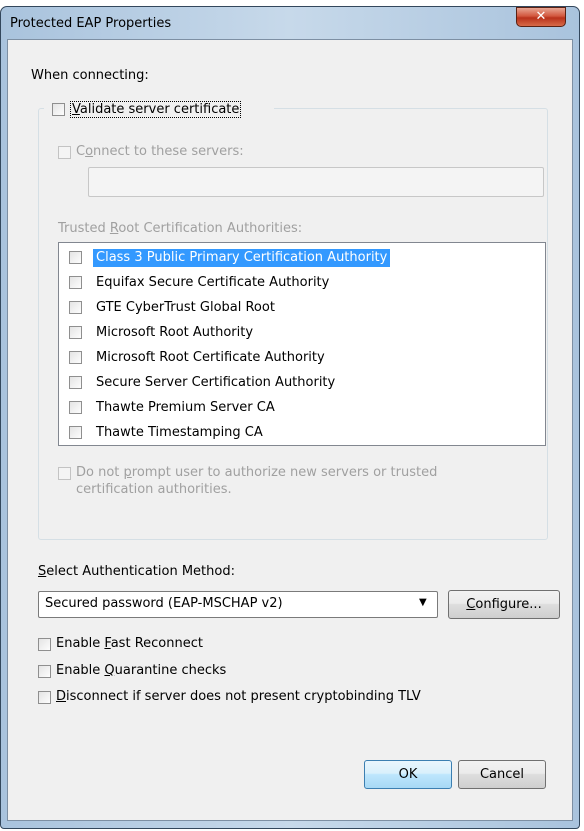 This screenshot has width=584, height=831. I want to click on title-bar: Protected EAP Properties ✕, so click(290, 23).